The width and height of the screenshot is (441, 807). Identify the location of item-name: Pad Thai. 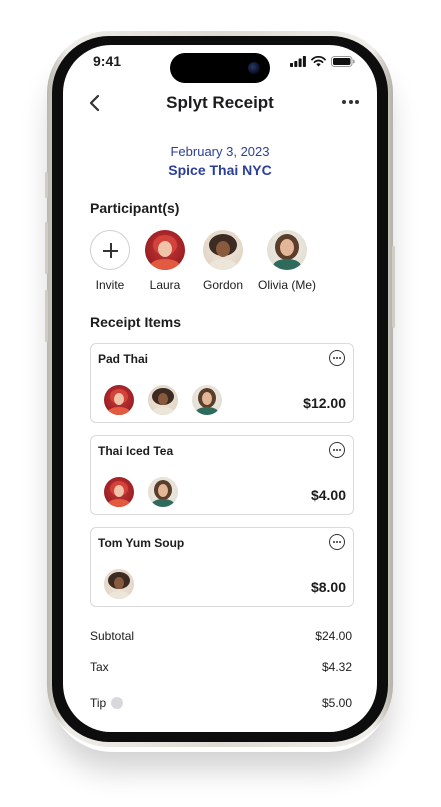
(123, 359).